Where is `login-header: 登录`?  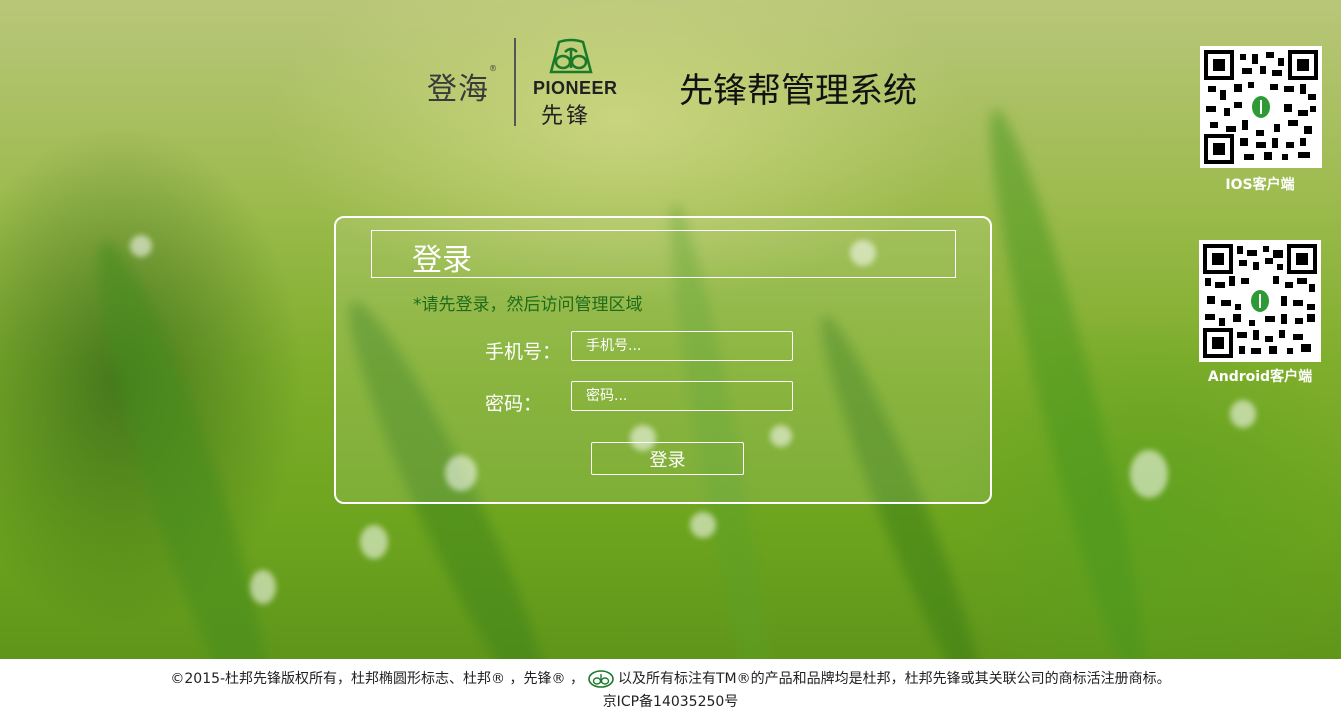 login-header: 登录 is located at coordinates (663, 254).